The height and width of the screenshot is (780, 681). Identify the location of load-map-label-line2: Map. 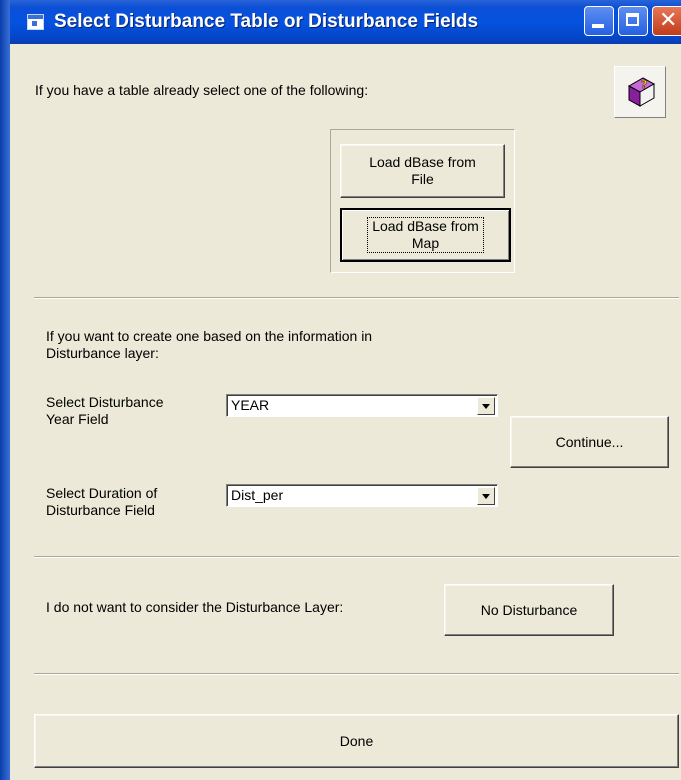
(425, 243).